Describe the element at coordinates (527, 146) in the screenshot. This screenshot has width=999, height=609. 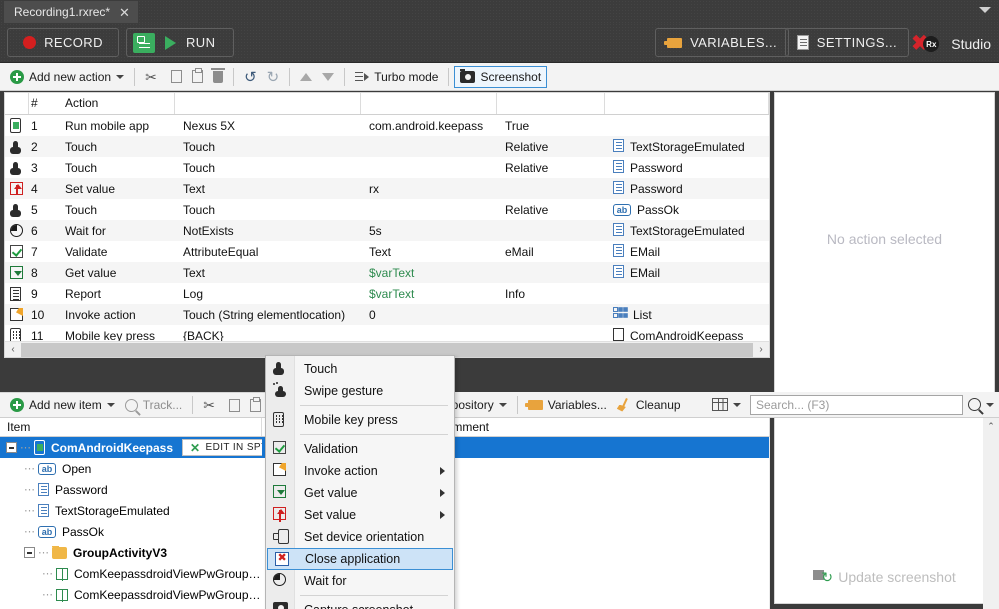
I see `row-param3: Relative` at that location.